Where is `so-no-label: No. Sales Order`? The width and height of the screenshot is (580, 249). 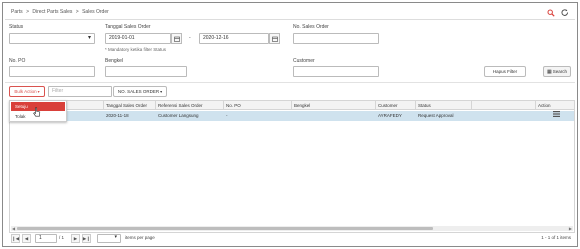 so-no-label: No. Sales Order is located at coordinates (311, 27).